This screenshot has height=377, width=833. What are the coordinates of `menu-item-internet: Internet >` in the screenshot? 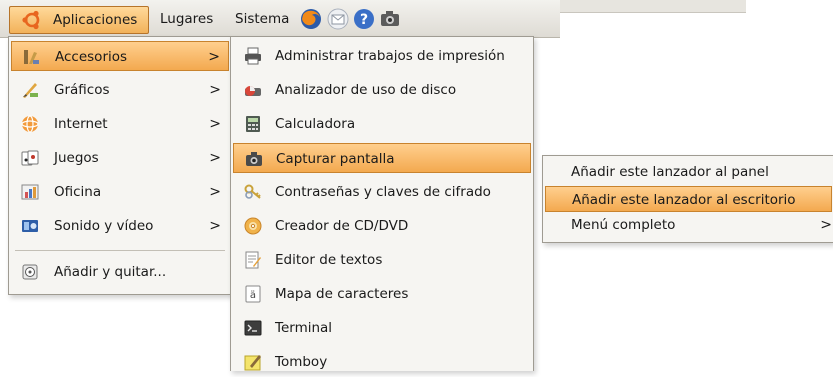 It's located at (120, 124).